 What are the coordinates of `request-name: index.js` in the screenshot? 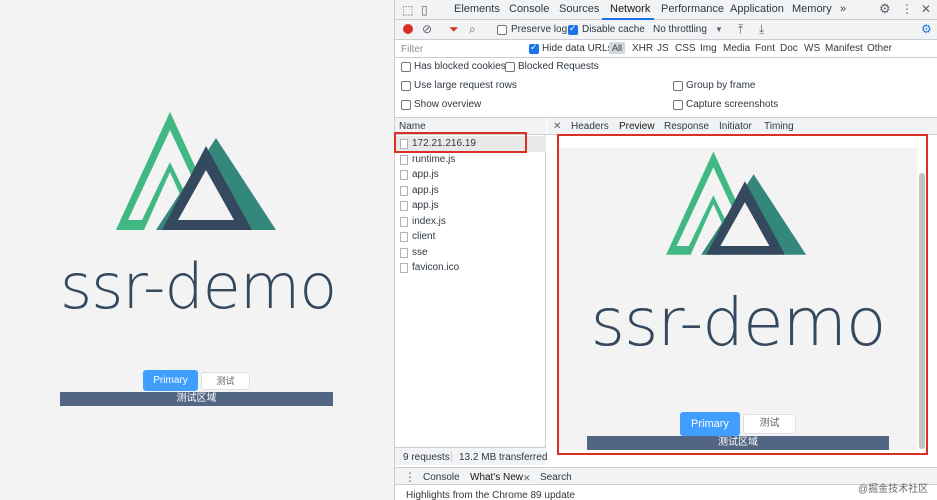 It's located at (429, 221).